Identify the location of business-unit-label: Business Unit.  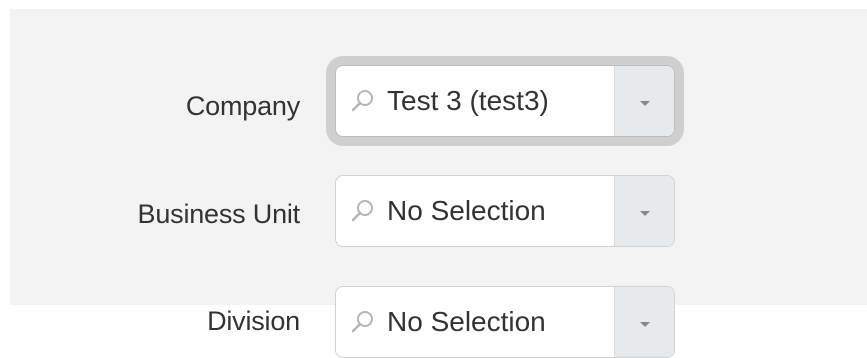
(219, 214).